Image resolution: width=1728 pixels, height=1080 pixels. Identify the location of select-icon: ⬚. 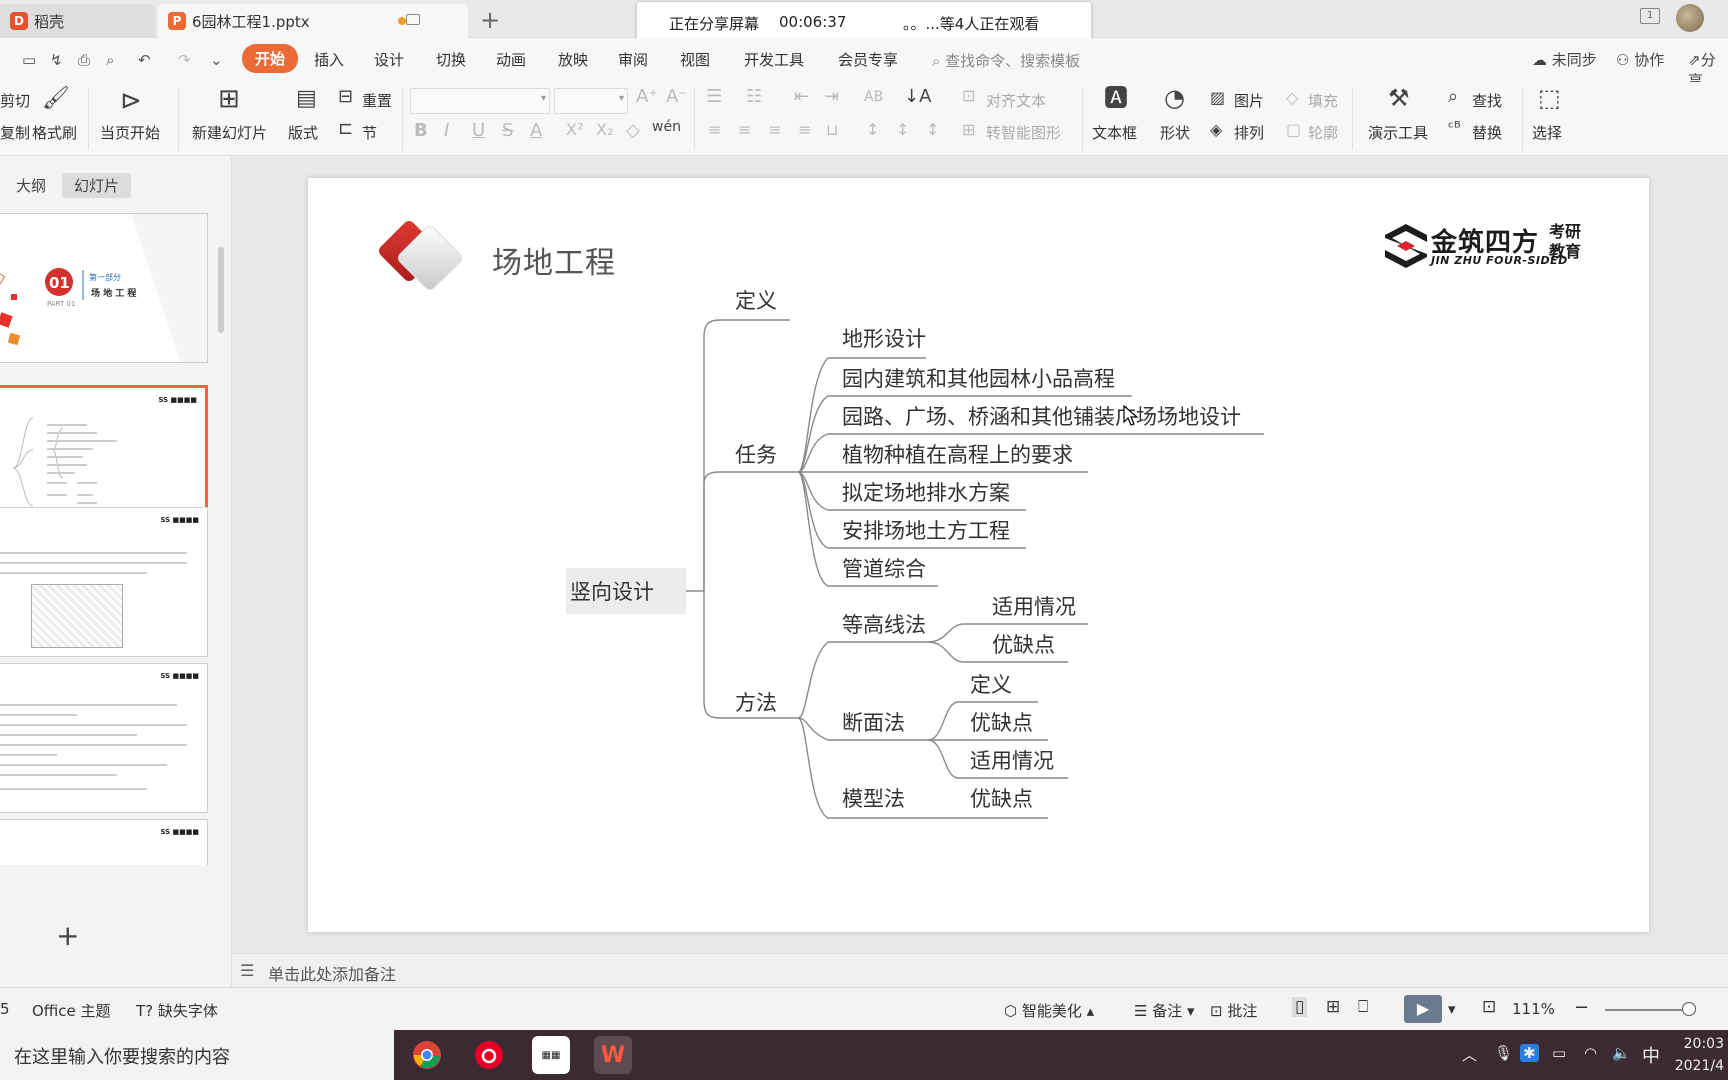
(1549, 98).